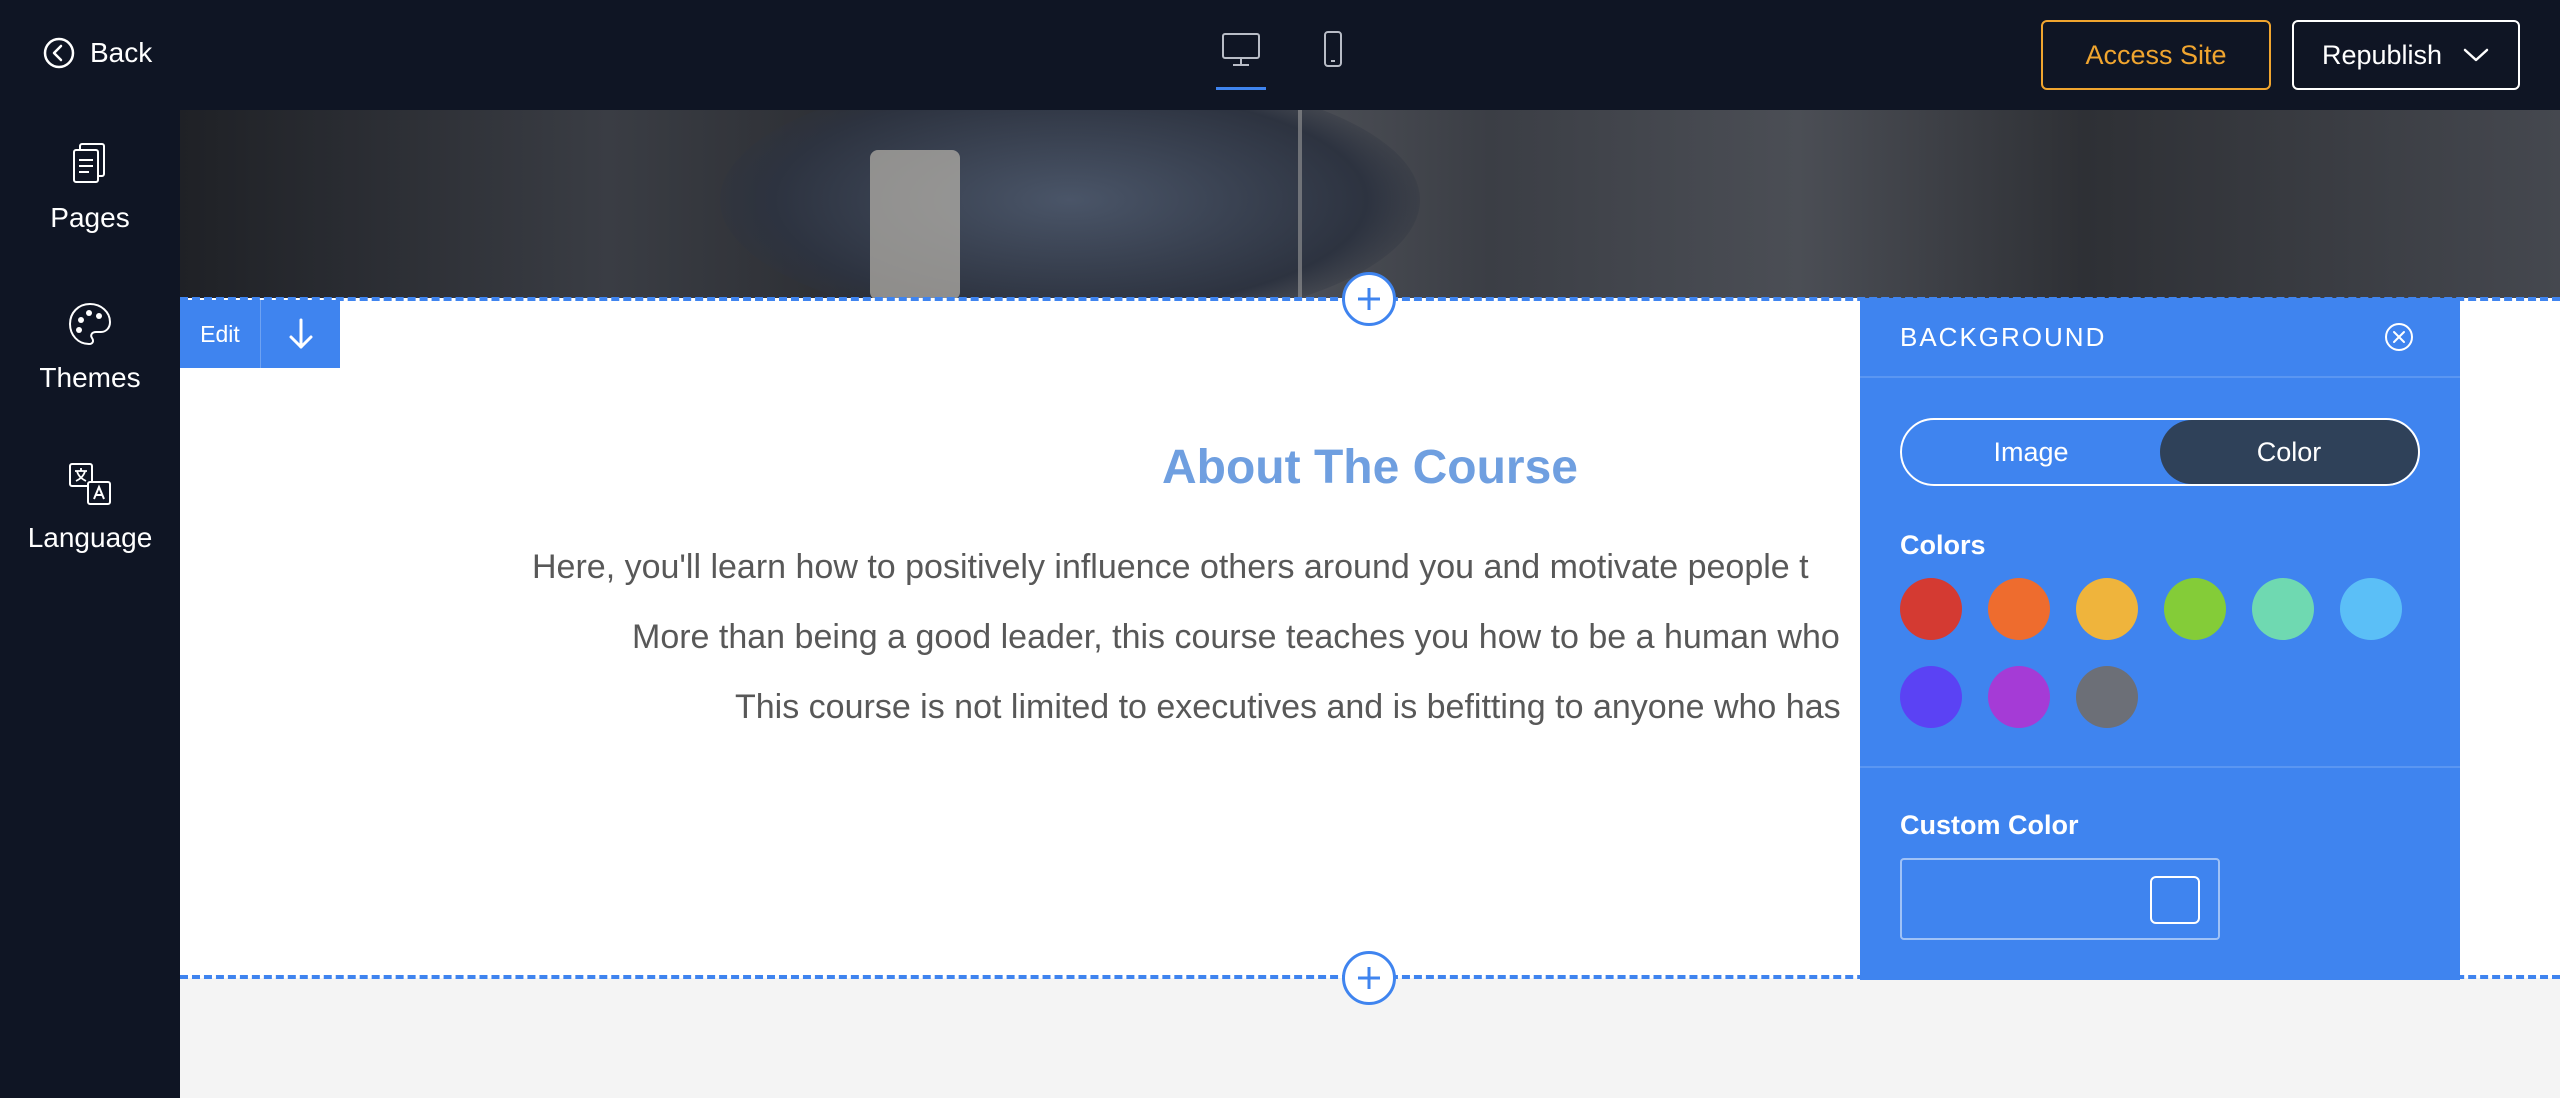 This screenshot has width=2560, height=1098. I want to click on republish-button: Republish, so click(2406, 55).